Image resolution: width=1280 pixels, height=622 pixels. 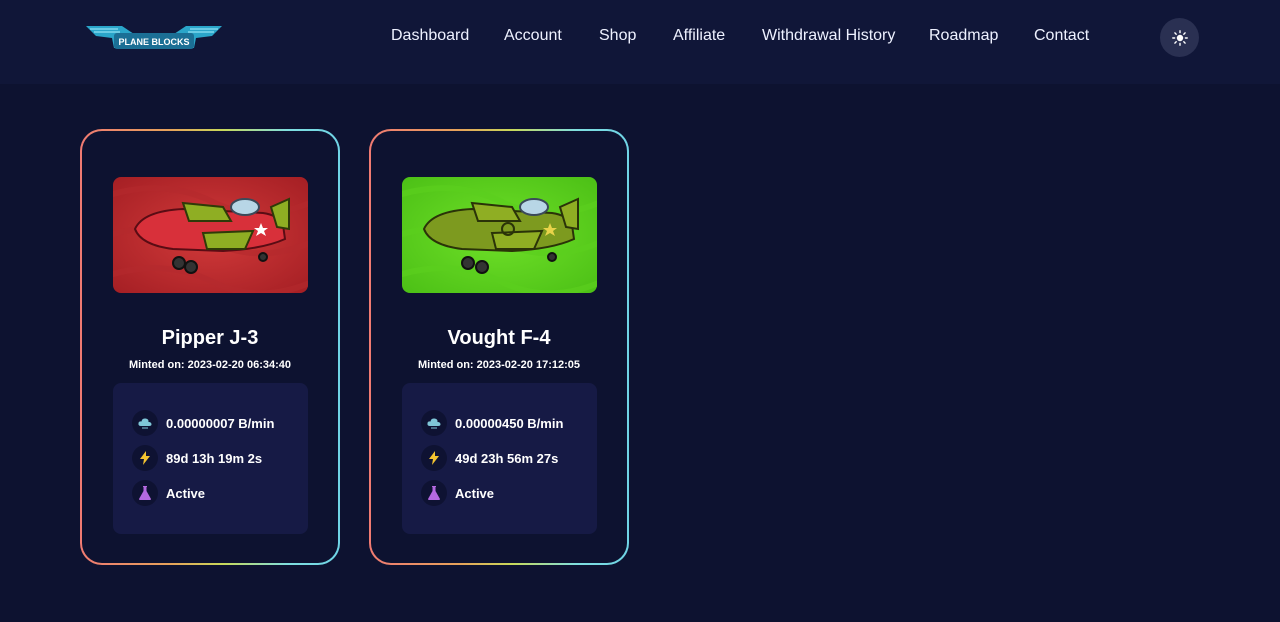 I want to click on stat-time-value: 89d 13h 19m 2s, so click(x=214, y=458).